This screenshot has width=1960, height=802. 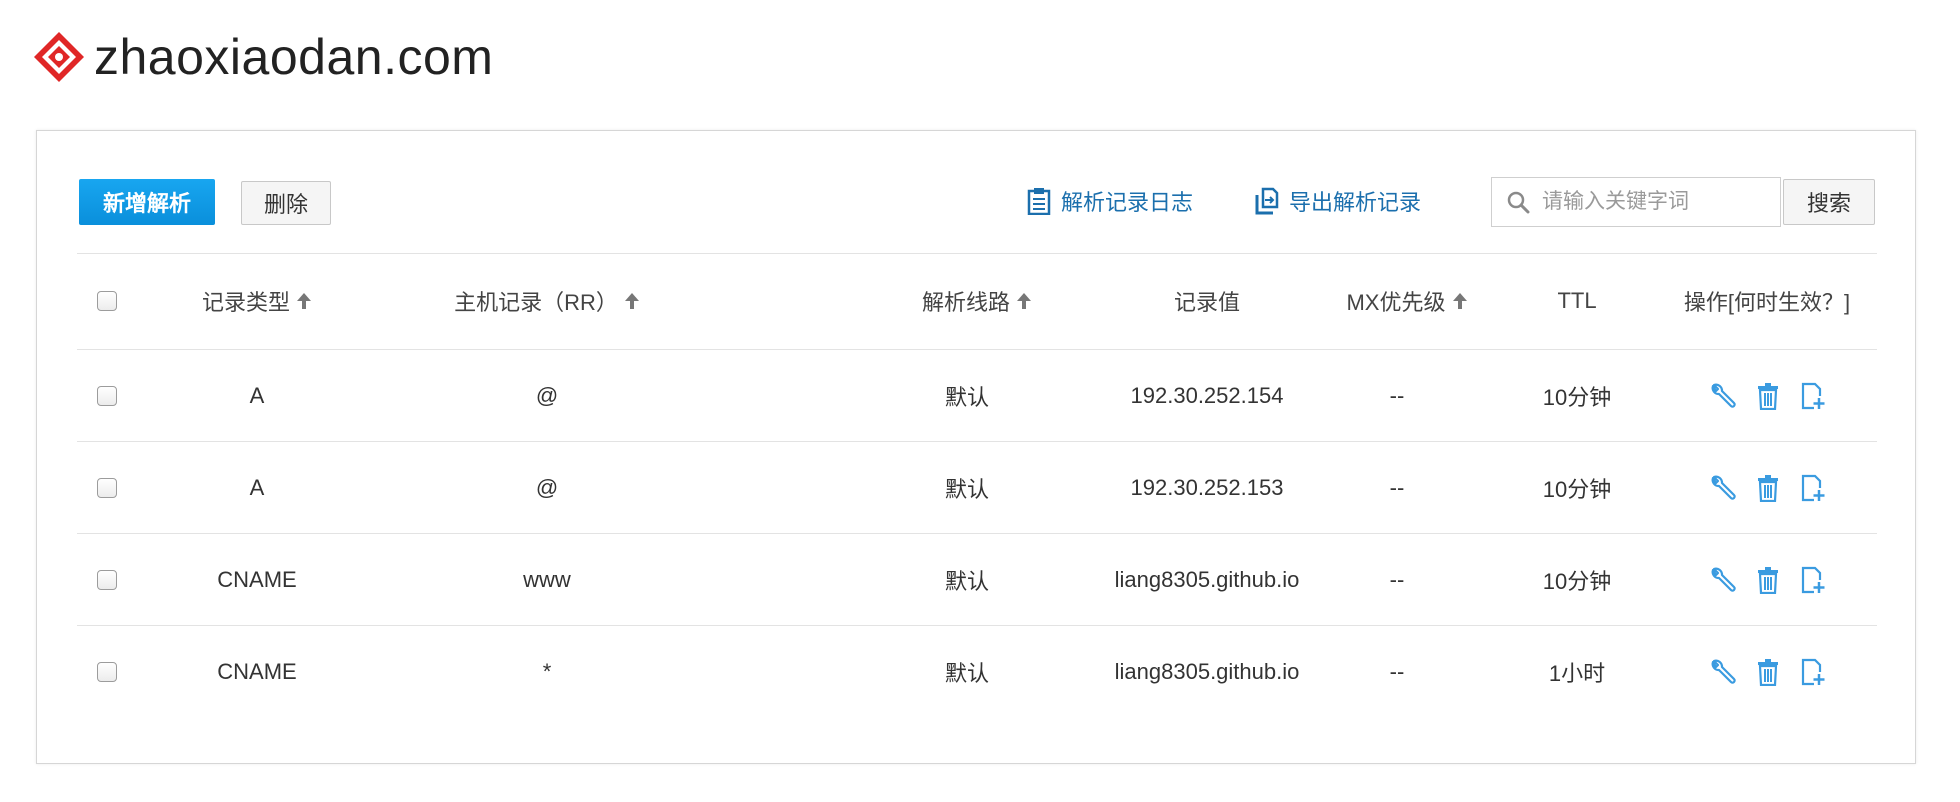 I want to click on header-operations-label: 操作[何时生效？], so click(x=1767, y=301).